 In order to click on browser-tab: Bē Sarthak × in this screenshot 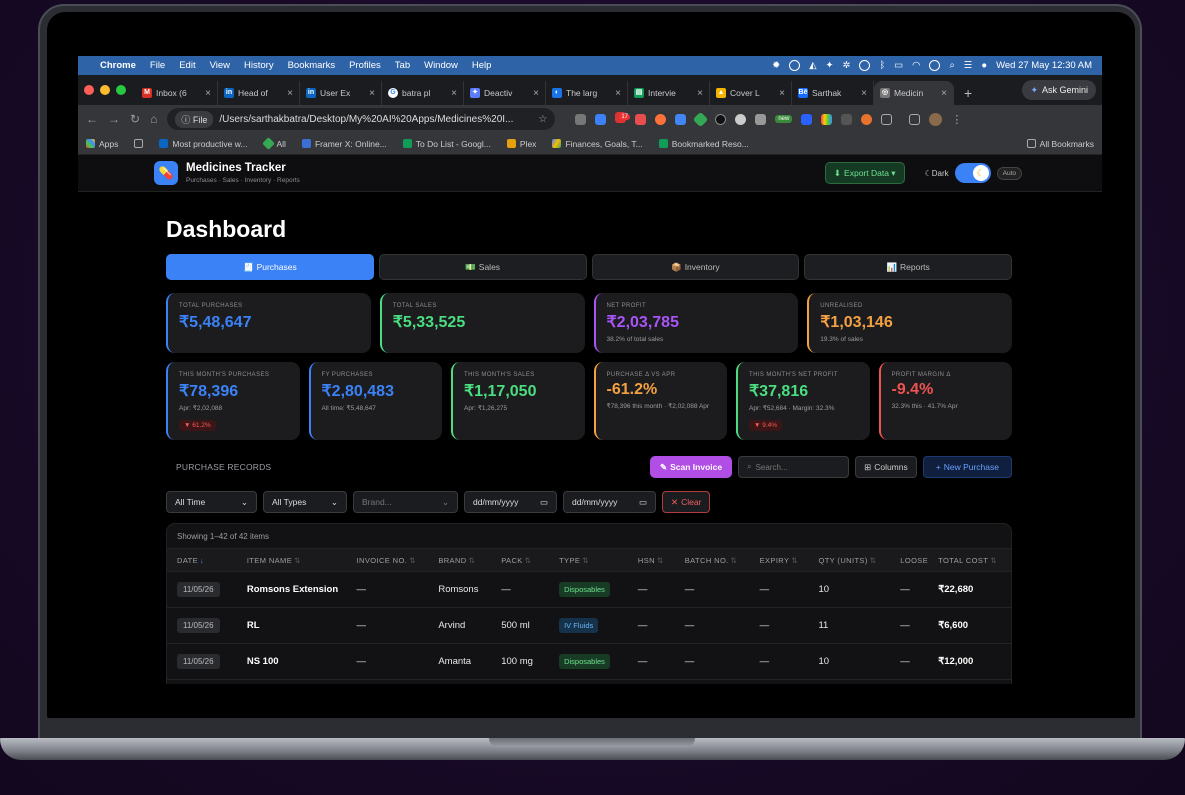, I will do `click(833, 93)`.